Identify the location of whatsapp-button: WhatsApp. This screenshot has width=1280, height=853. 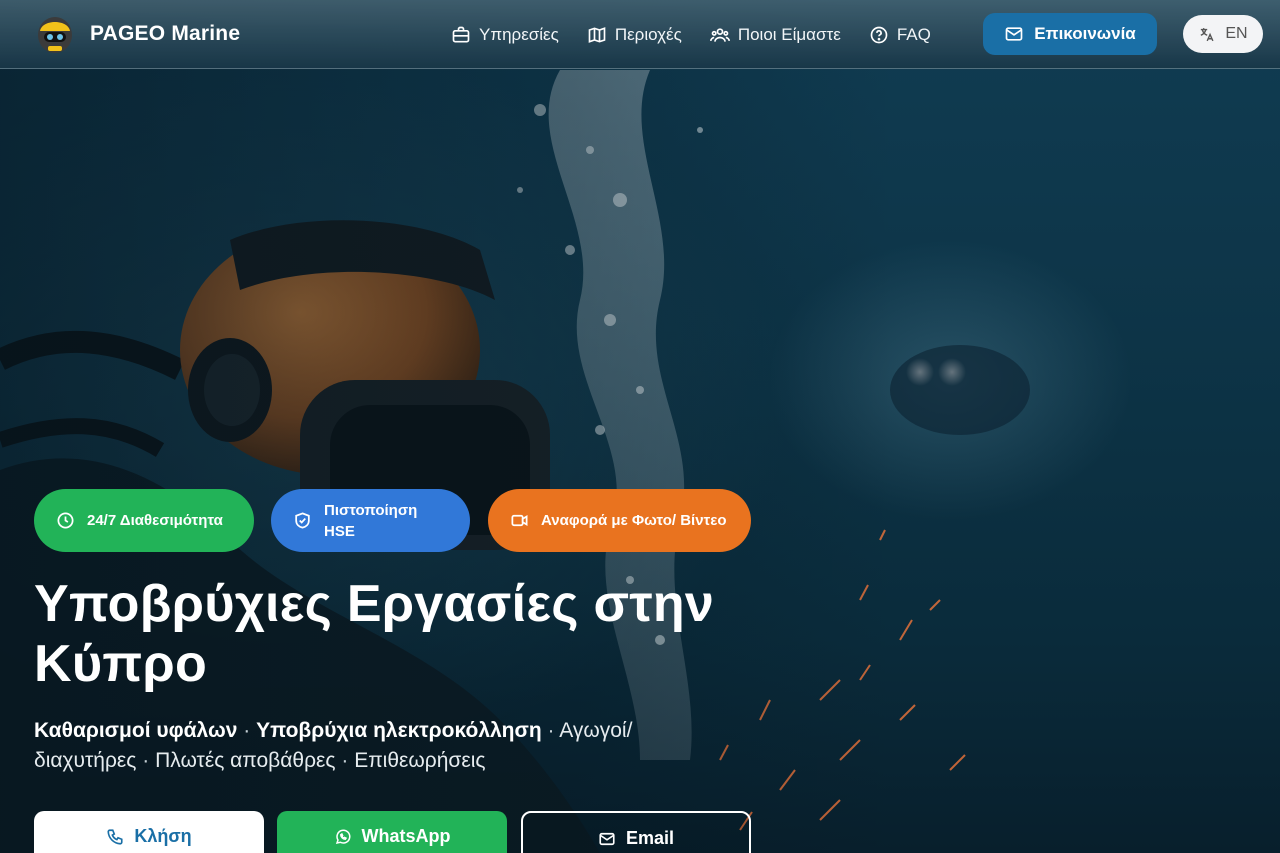
(392, 832).